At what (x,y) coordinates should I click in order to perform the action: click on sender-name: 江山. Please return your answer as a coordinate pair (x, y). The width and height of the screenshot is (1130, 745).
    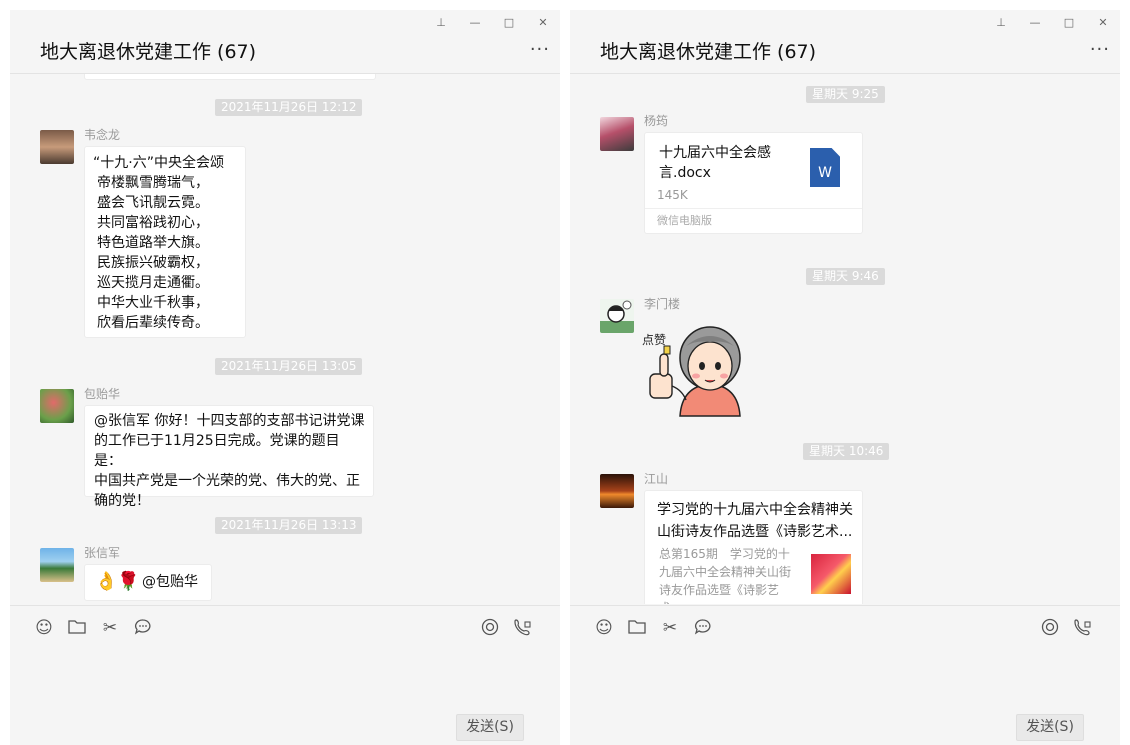
    Looking at the image, I should click on (656, 479).